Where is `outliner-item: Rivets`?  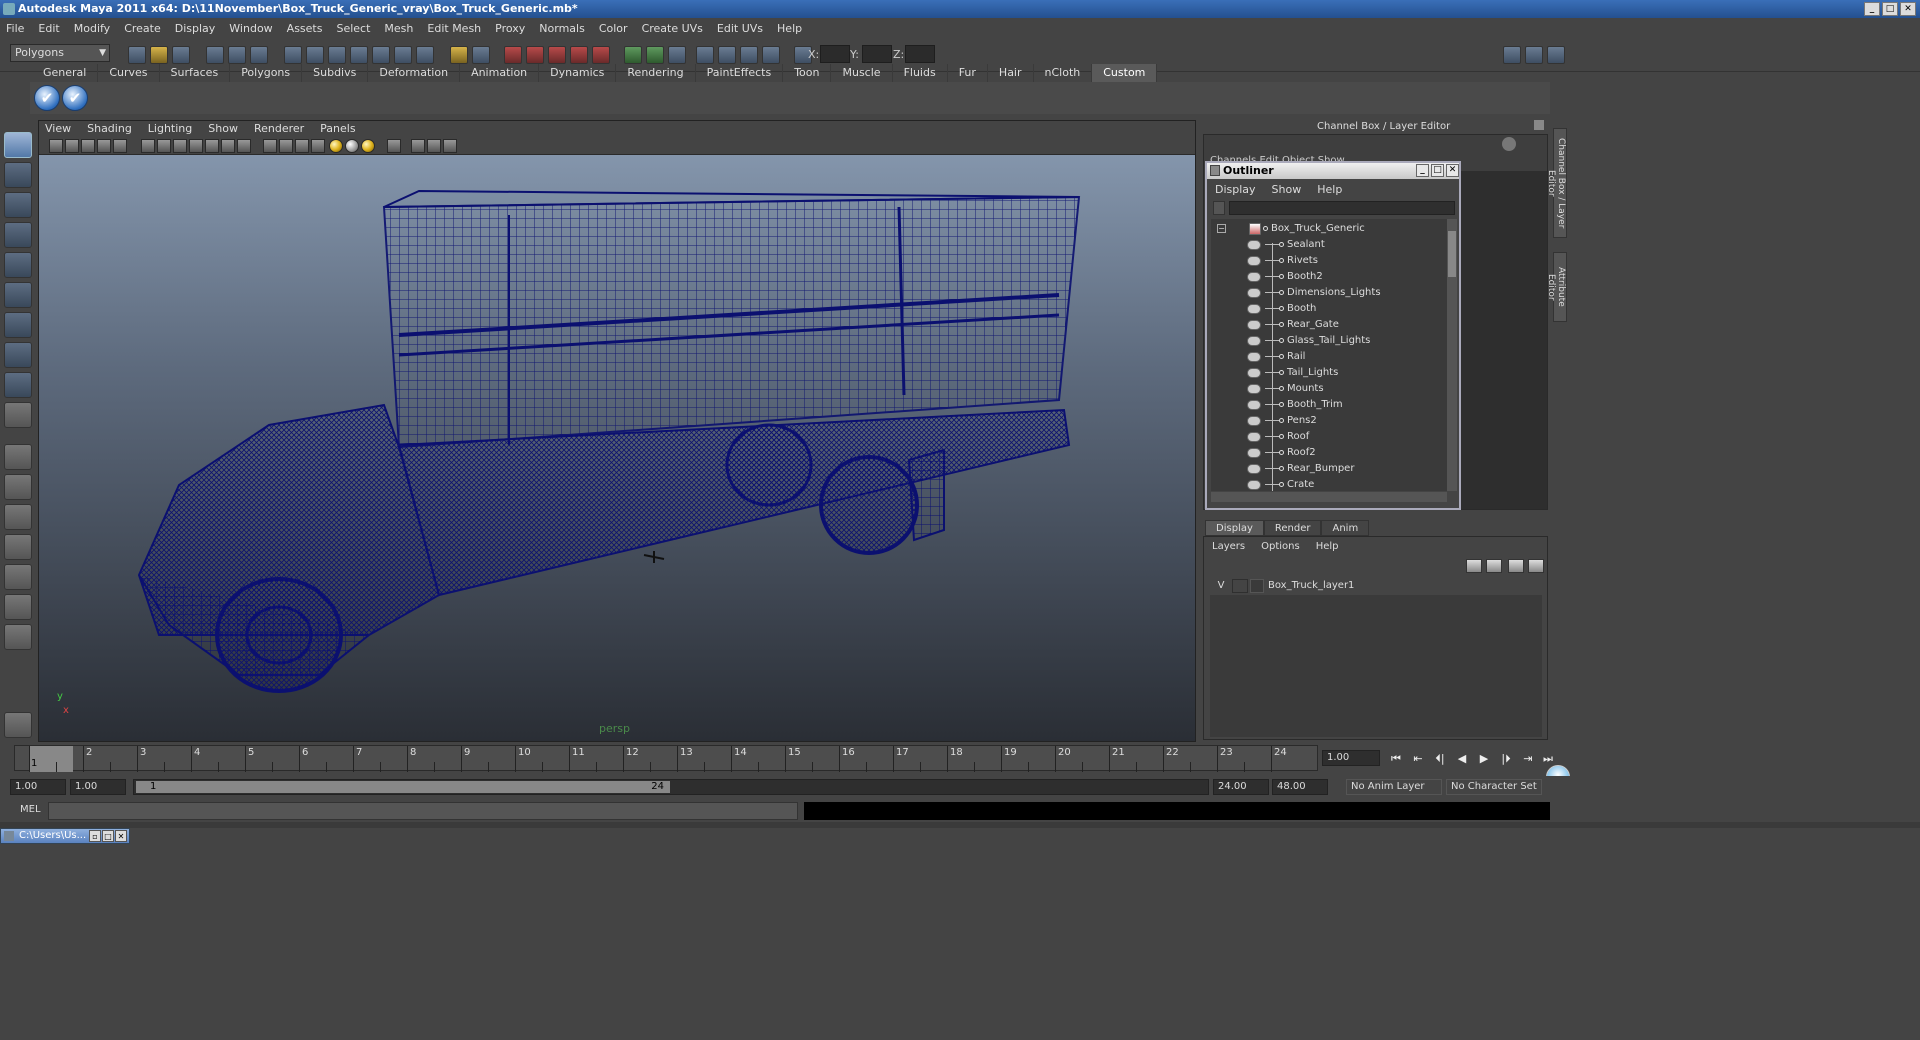
outliner-item: Rivets is located at coordinates (1329, 261).